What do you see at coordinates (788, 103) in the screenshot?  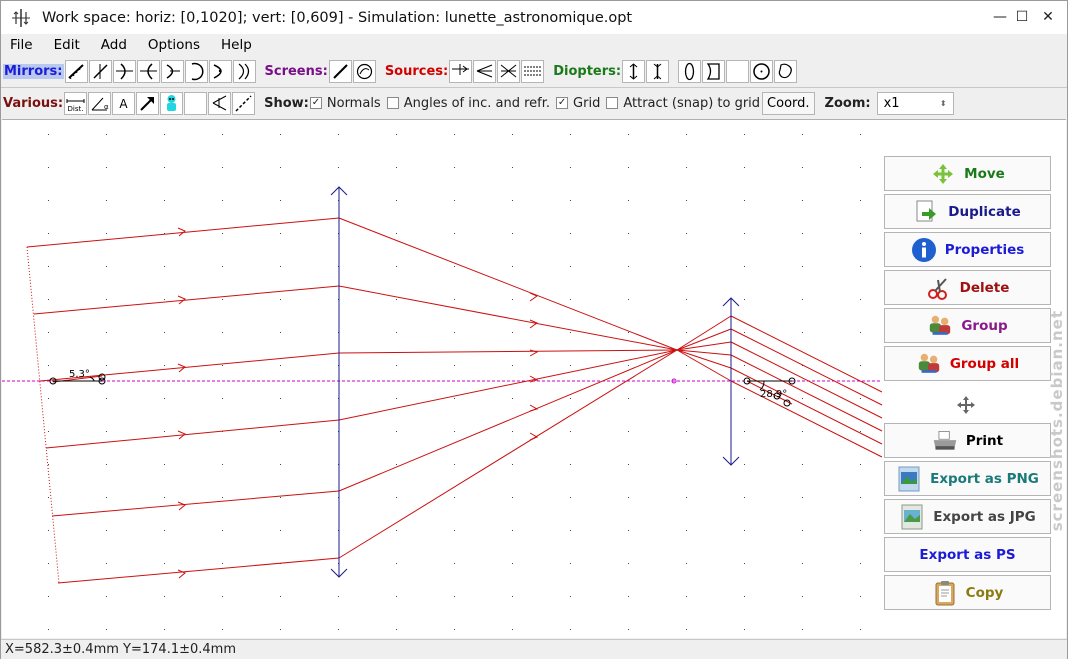 I see `coord-button: Coord.` at bounding box center [788, 103].